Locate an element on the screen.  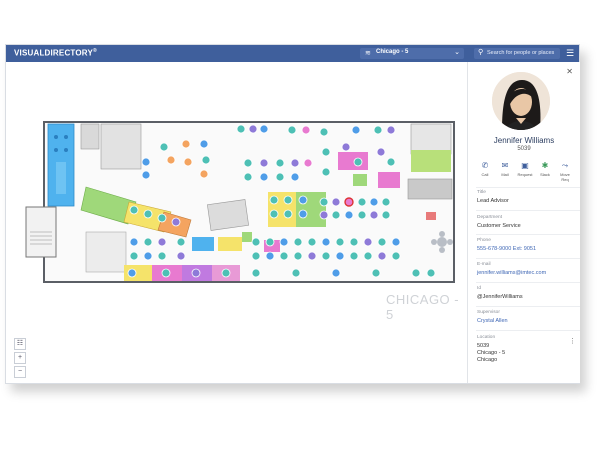
phone-link: 555-678-9000 Ext: 9051 is located at coordinates (527, 249).